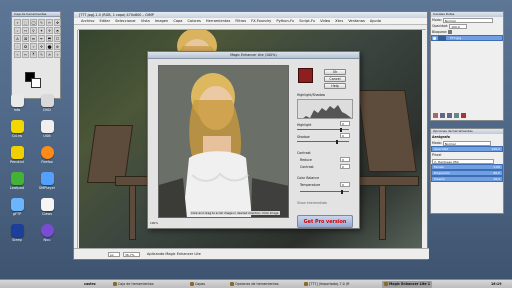  Describe the element at coordinates (114, 254) in the screenshot. I see `unit-select: px` at that location.